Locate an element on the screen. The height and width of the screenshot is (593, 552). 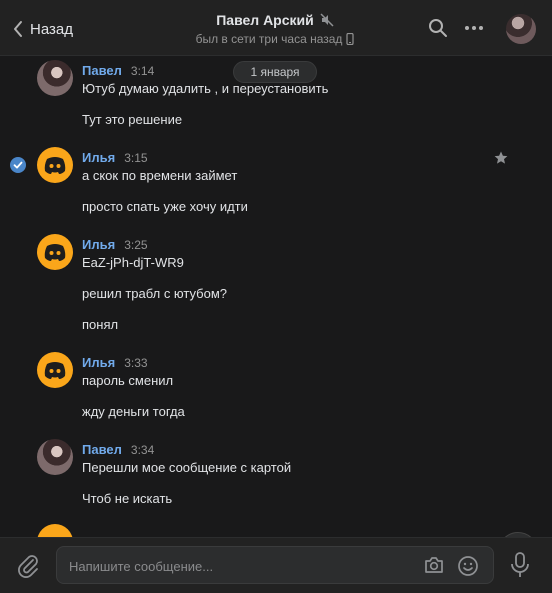
back-button: Назад is located at coordinates (42, 29).